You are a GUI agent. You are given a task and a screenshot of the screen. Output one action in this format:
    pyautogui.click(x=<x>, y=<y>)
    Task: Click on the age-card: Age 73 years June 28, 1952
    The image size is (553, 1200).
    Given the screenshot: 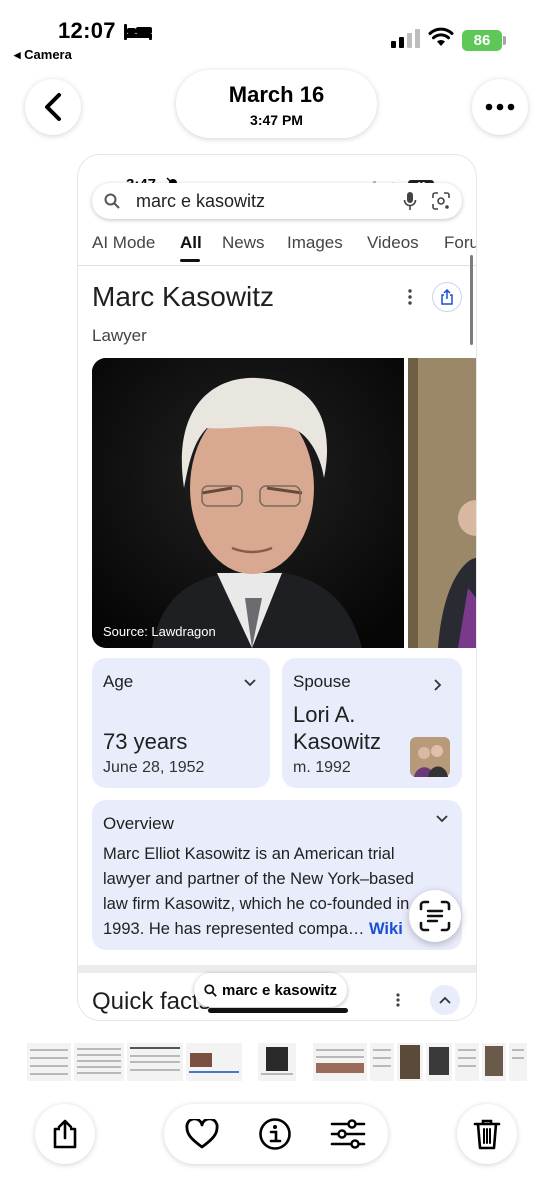 What is the action you would take?
    pyautogui.click(x=181, y=723)
    